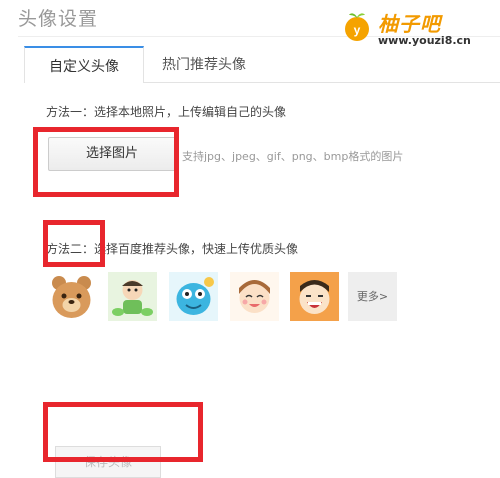 Image resolution: width=500 pixels, height=478 pixels. I want to click on frog-boy-avatar-icon, so click(132, 296).